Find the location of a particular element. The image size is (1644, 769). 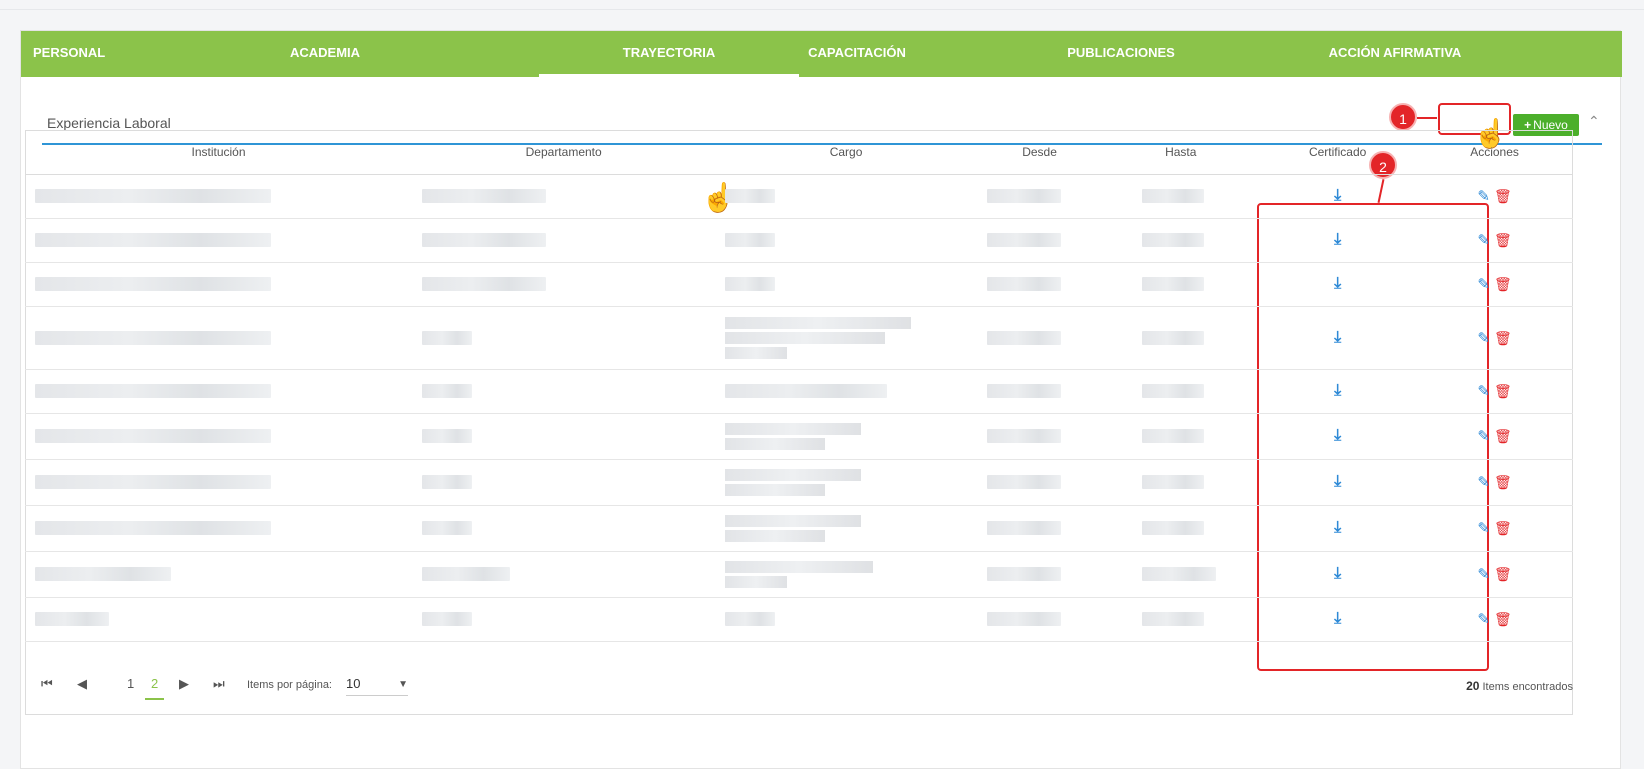

page-size-select: 10 ▼ is located at coordinates (377, 686).